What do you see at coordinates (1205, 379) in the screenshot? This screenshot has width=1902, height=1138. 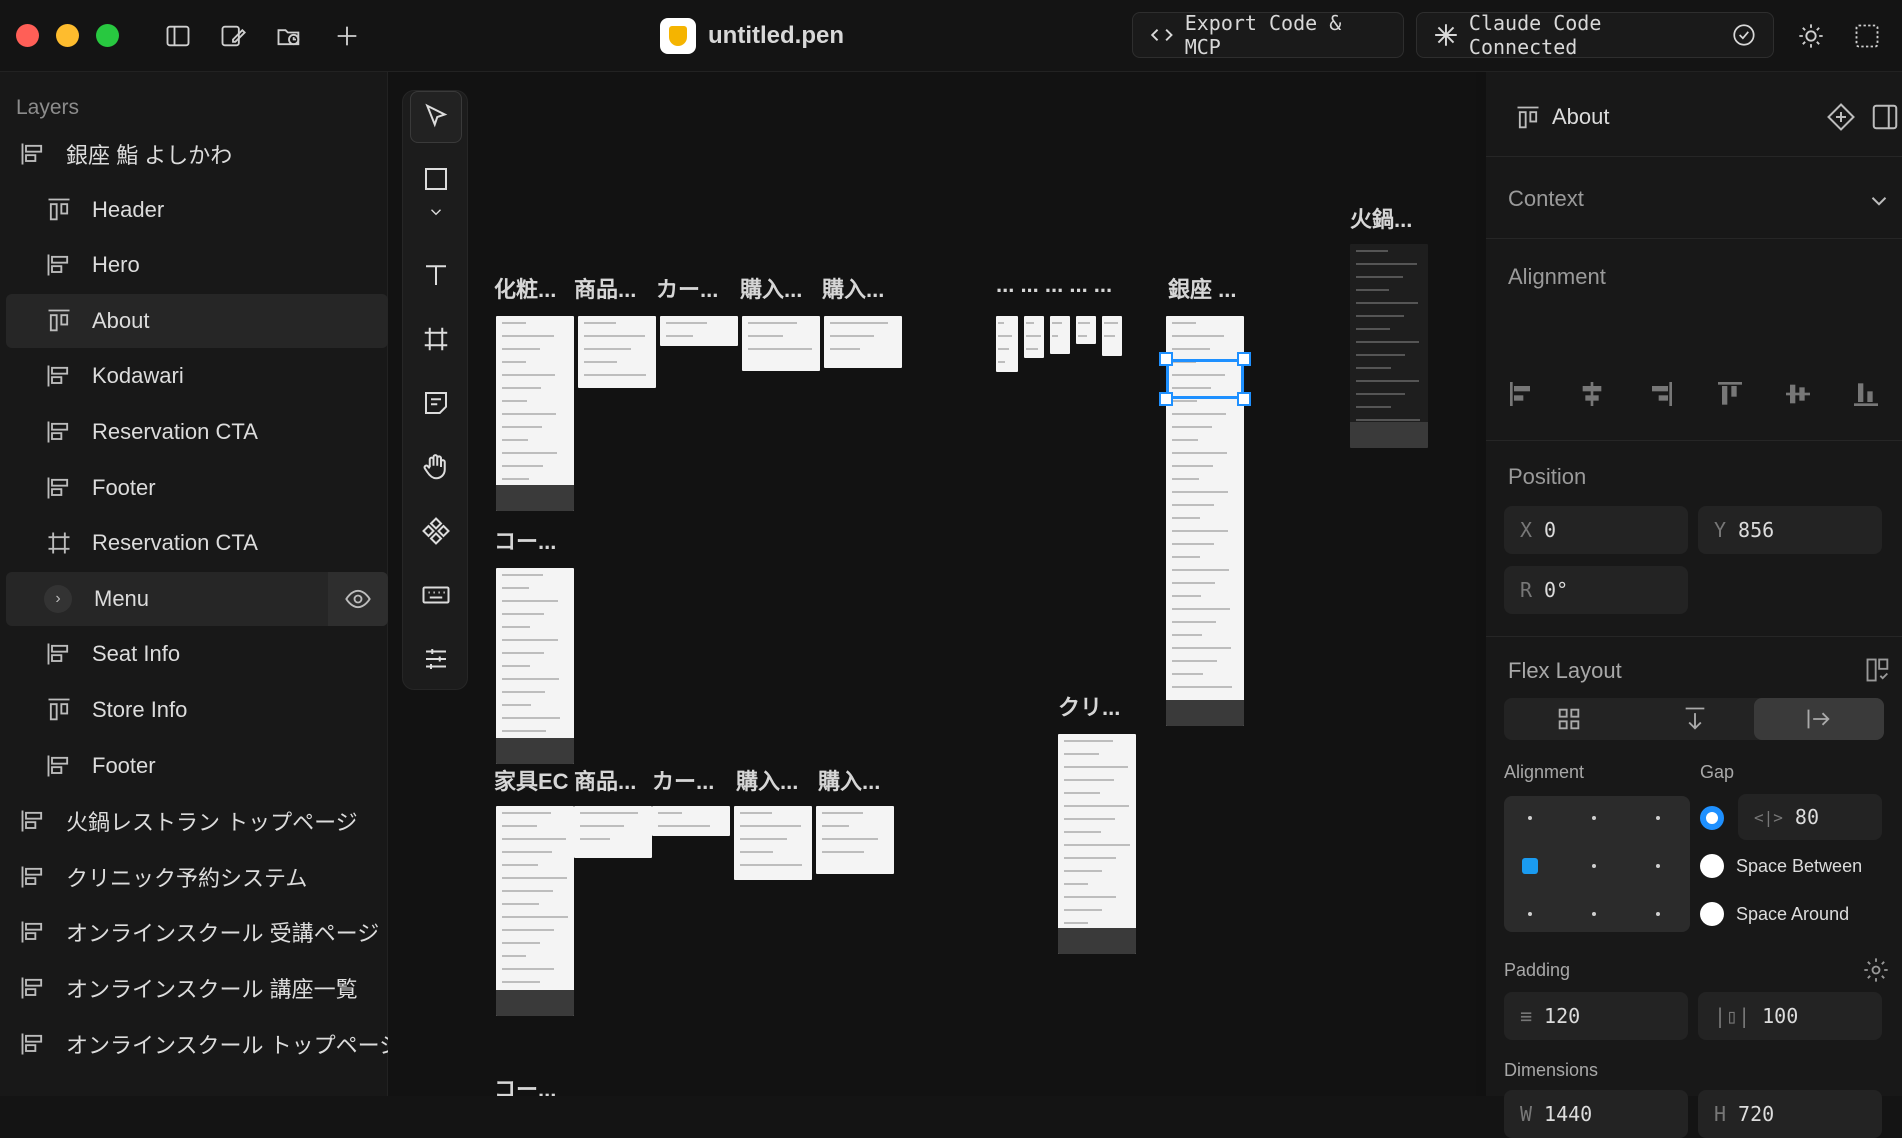 I see `selection-box` at bounding box center [1205, 379].